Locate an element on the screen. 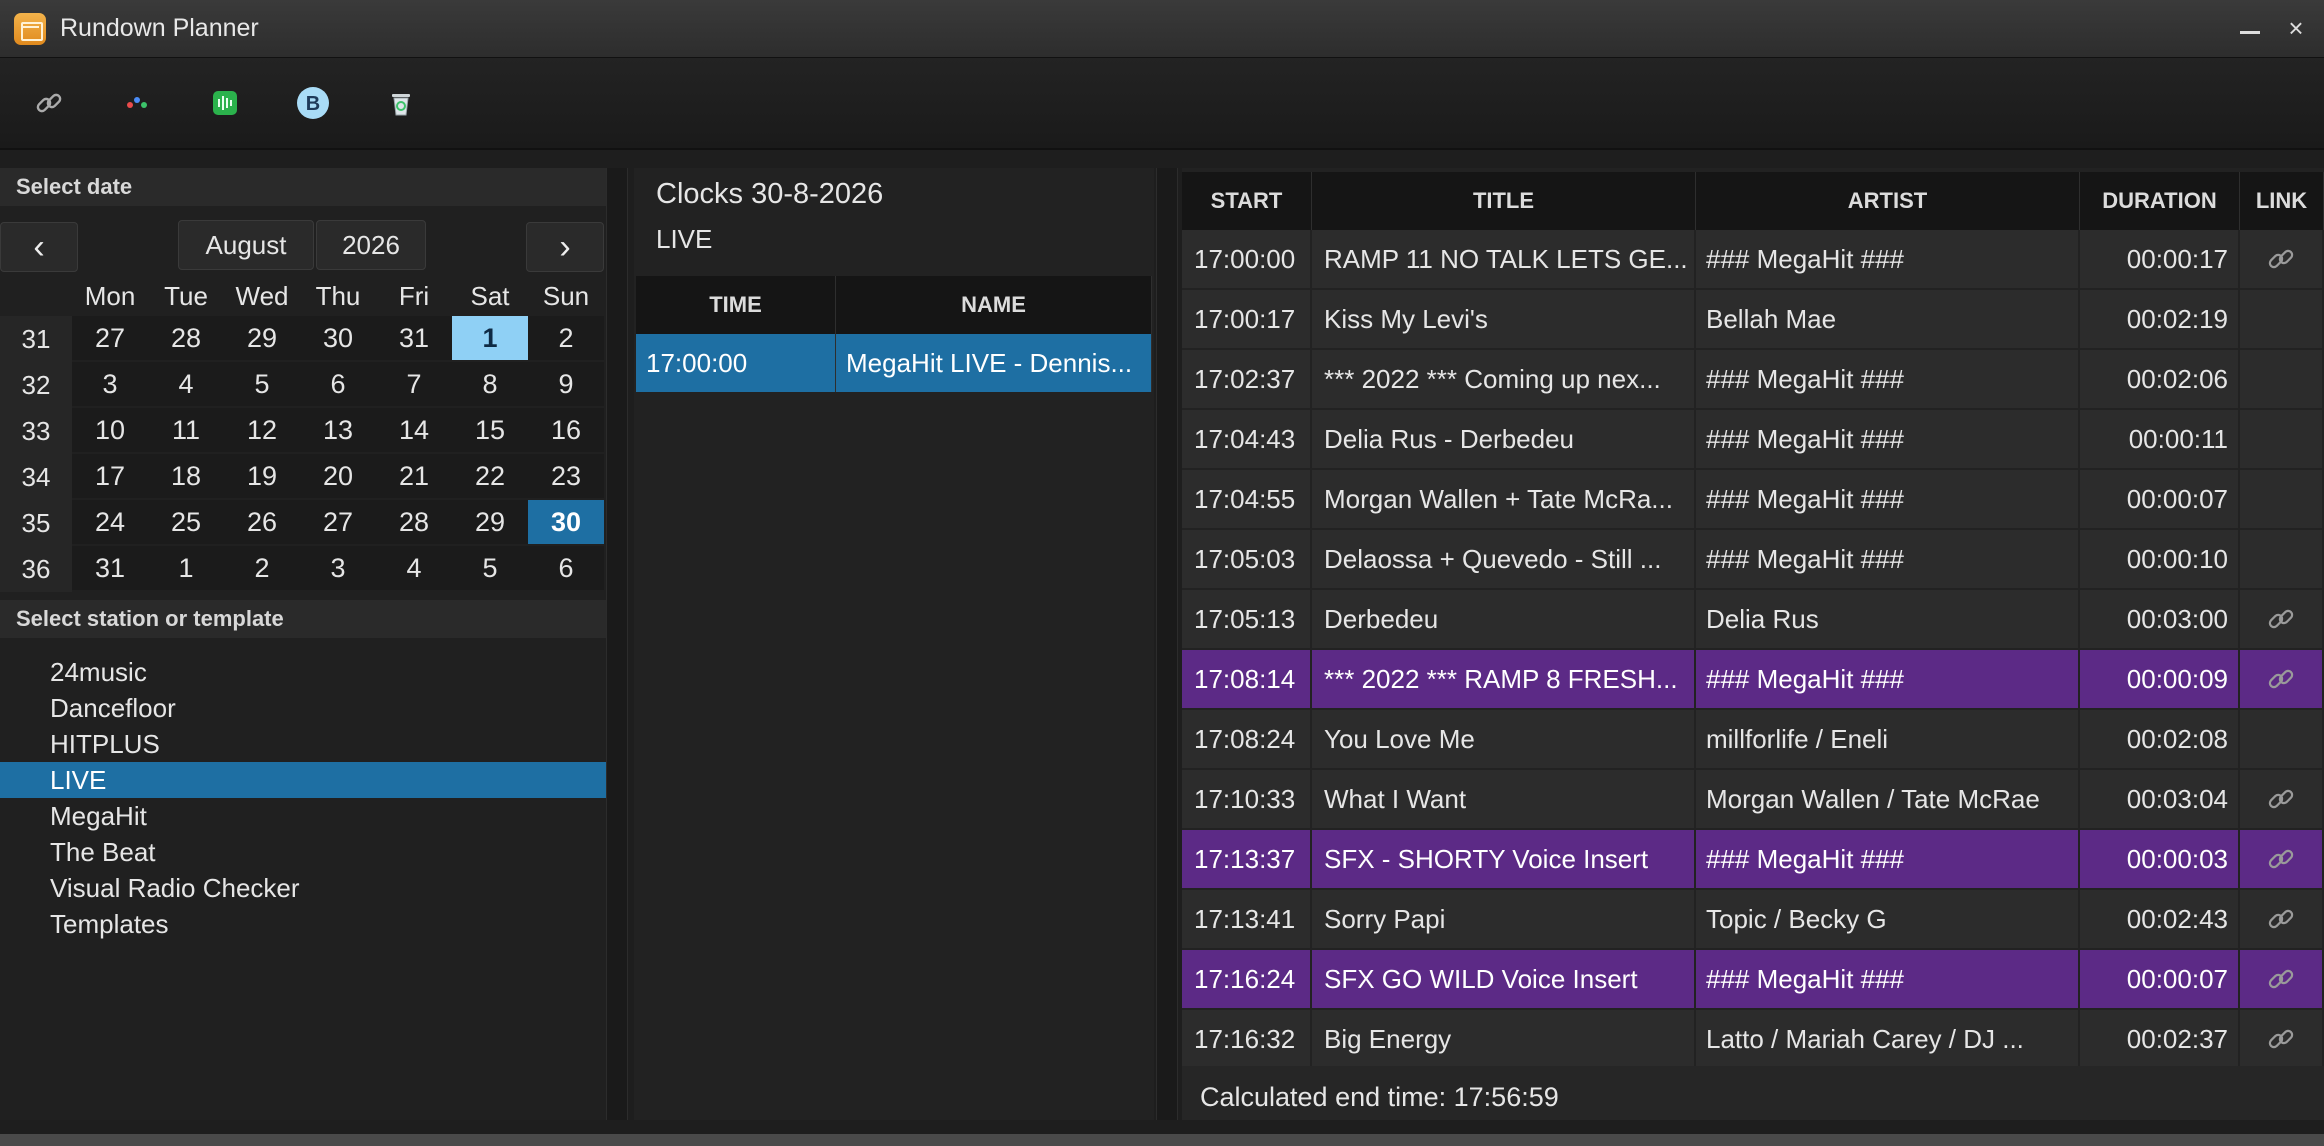 Image resolution: width=2324 pixels, height=1146 pixels. column-header-name: NAME is located at coordinates (994, 305).